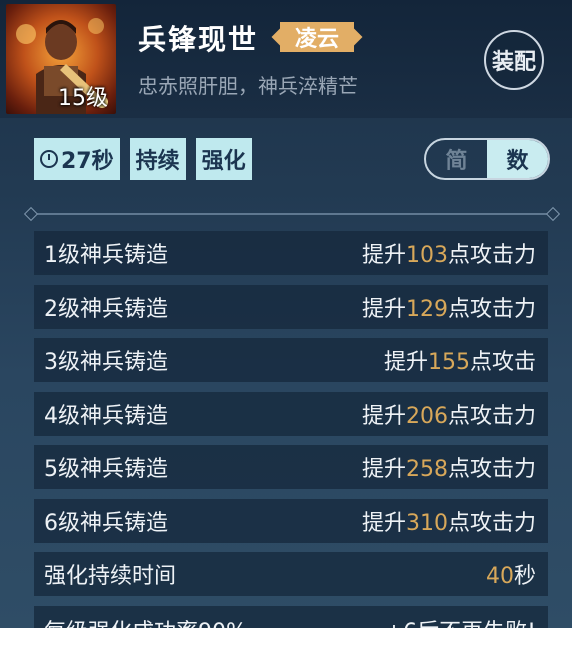 The image size is (586, 647). Describe the element at coordinates (106, 255) in the screenshot. I see `stat-name: 1级神兵铸造` at that location.